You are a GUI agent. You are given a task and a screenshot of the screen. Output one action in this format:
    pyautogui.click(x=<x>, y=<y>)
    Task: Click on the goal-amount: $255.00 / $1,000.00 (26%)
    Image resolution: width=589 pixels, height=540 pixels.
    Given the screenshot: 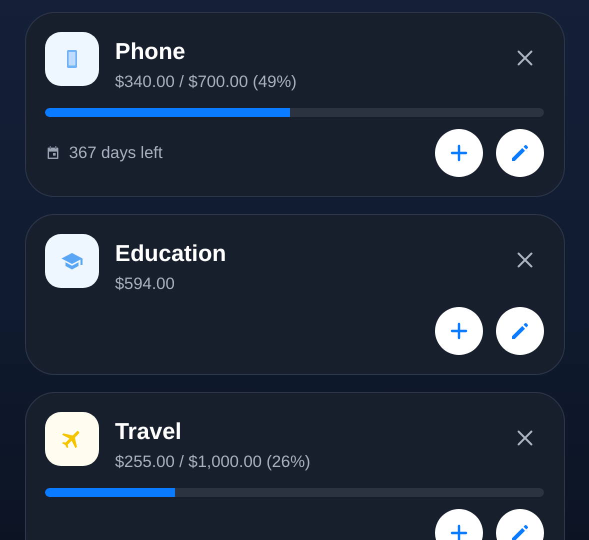 What is the action you would take?
    pyautogui.click(x=213, y=462)
    